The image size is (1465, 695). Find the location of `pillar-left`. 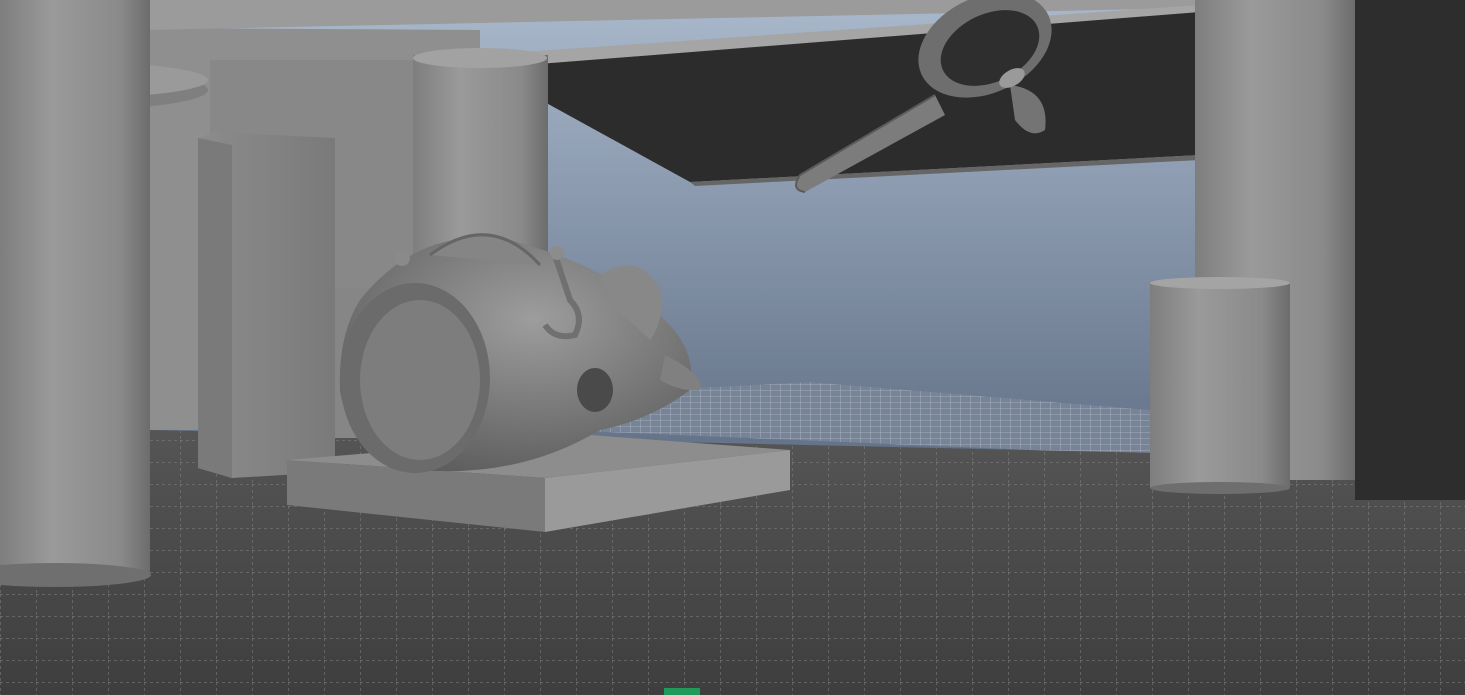

pillar-left is located at coordinates (75, 287).